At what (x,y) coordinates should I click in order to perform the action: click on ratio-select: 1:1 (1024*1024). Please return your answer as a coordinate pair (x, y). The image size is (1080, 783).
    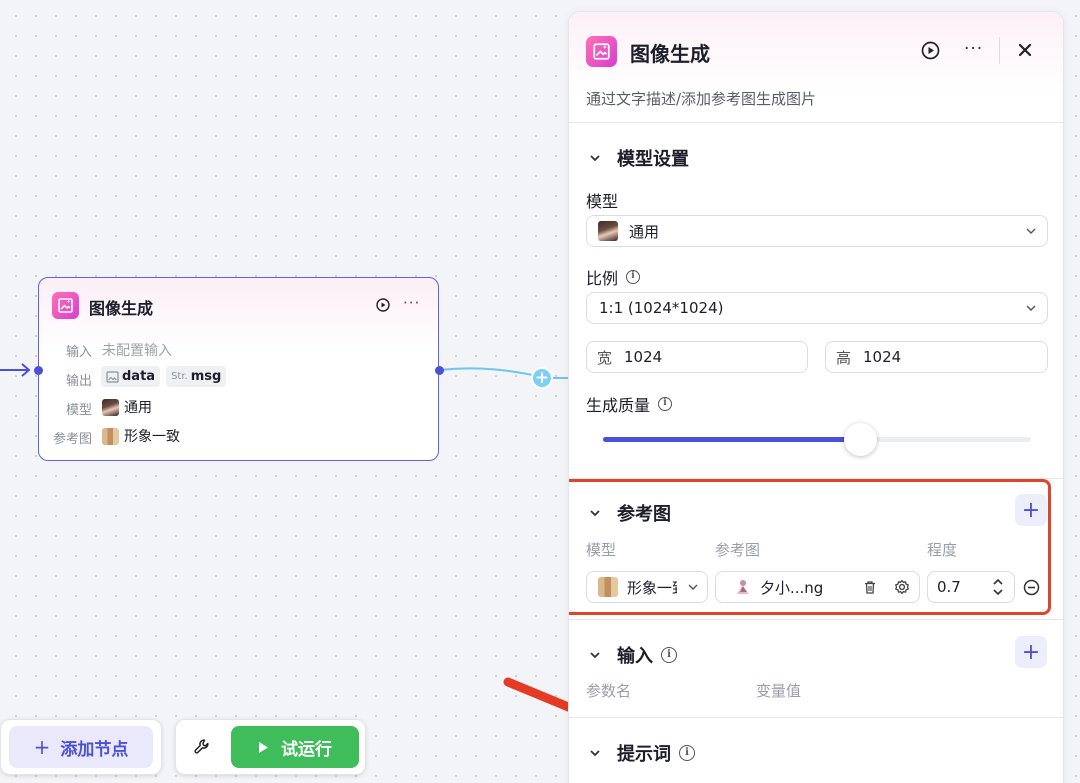
    Looking at the image, I should click on (817, 308).